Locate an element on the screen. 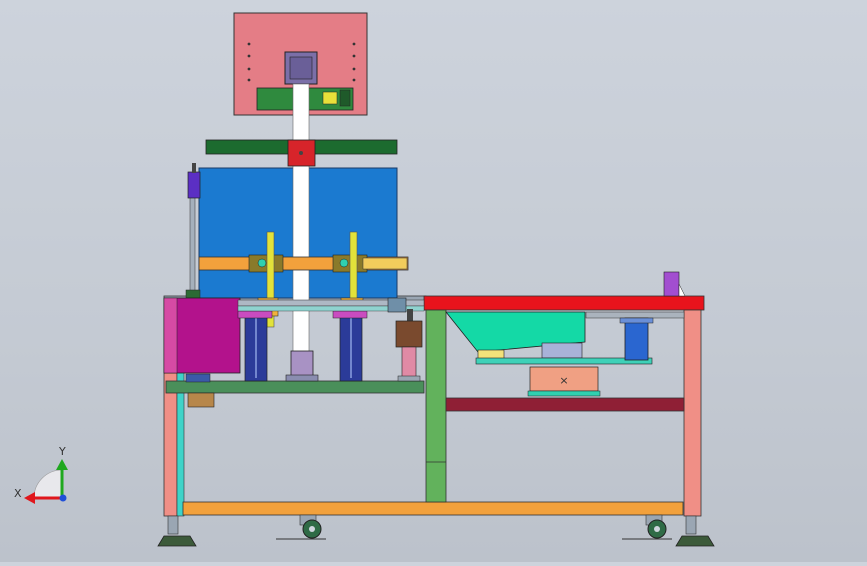  triad-y-label: Y is located at coordinates (62, 451).